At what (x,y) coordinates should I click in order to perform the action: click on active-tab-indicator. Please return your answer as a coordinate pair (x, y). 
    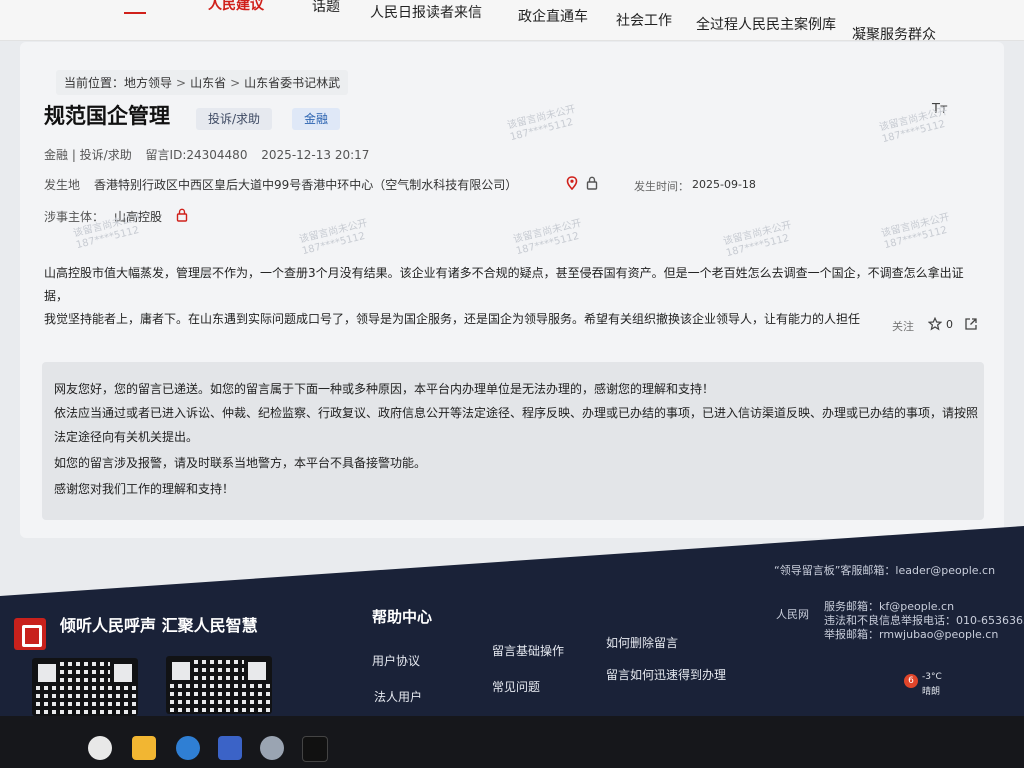
    Looking at the image, I should click on (135, 13).